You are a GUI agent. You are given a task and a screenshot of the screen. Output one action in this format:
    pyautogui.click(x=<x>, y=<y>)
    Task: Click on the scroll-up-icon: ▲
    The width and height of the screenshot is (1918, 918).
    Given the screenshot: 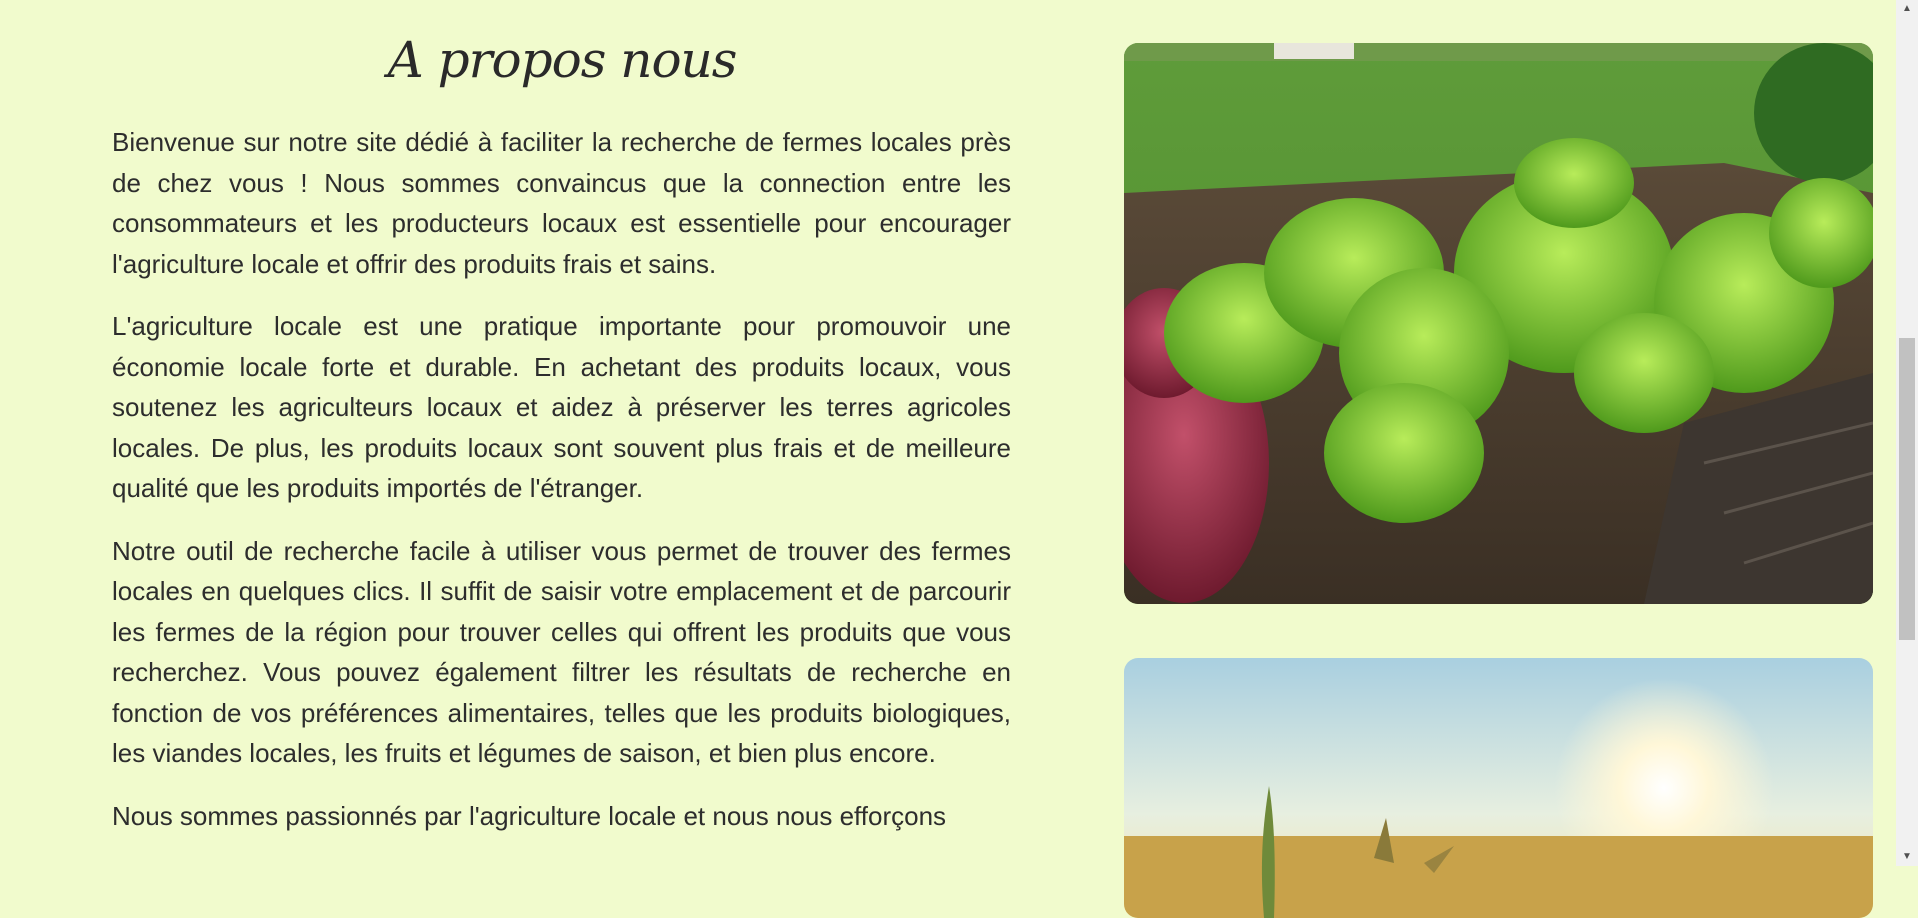 What is the action you would take?
    pyautogui.click(x=1907, y=9)
    